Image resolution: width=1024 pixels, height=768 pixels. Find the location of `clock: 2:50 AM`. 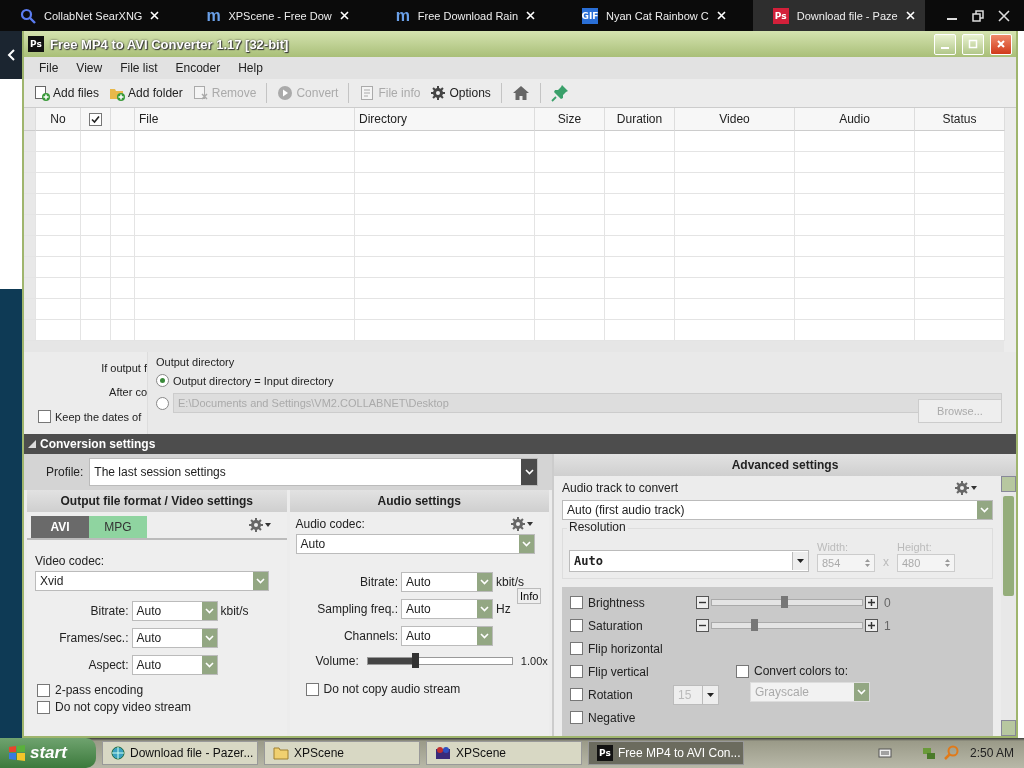

clock: 2:50 AM is located at coordinates (991, 753).